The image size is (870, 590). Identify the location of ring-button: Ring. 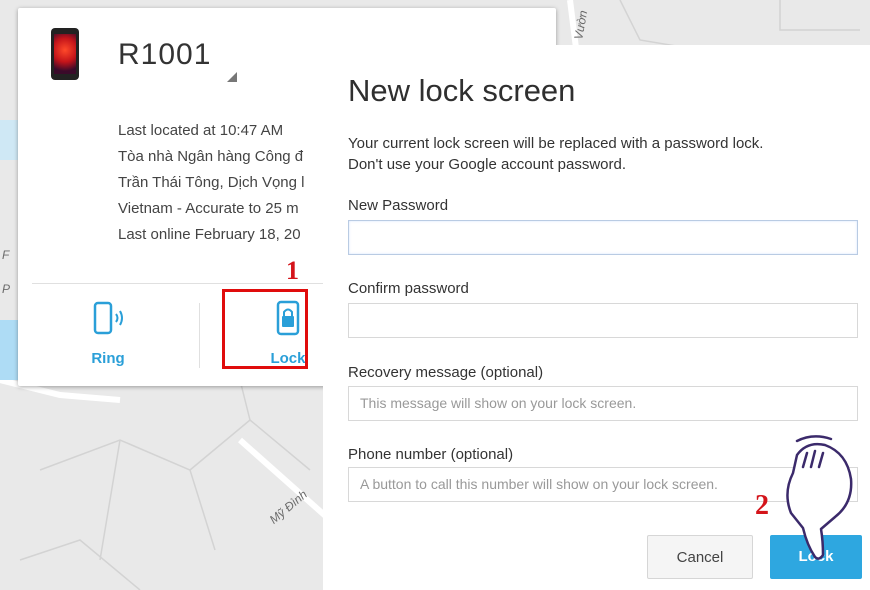
(108, 332).